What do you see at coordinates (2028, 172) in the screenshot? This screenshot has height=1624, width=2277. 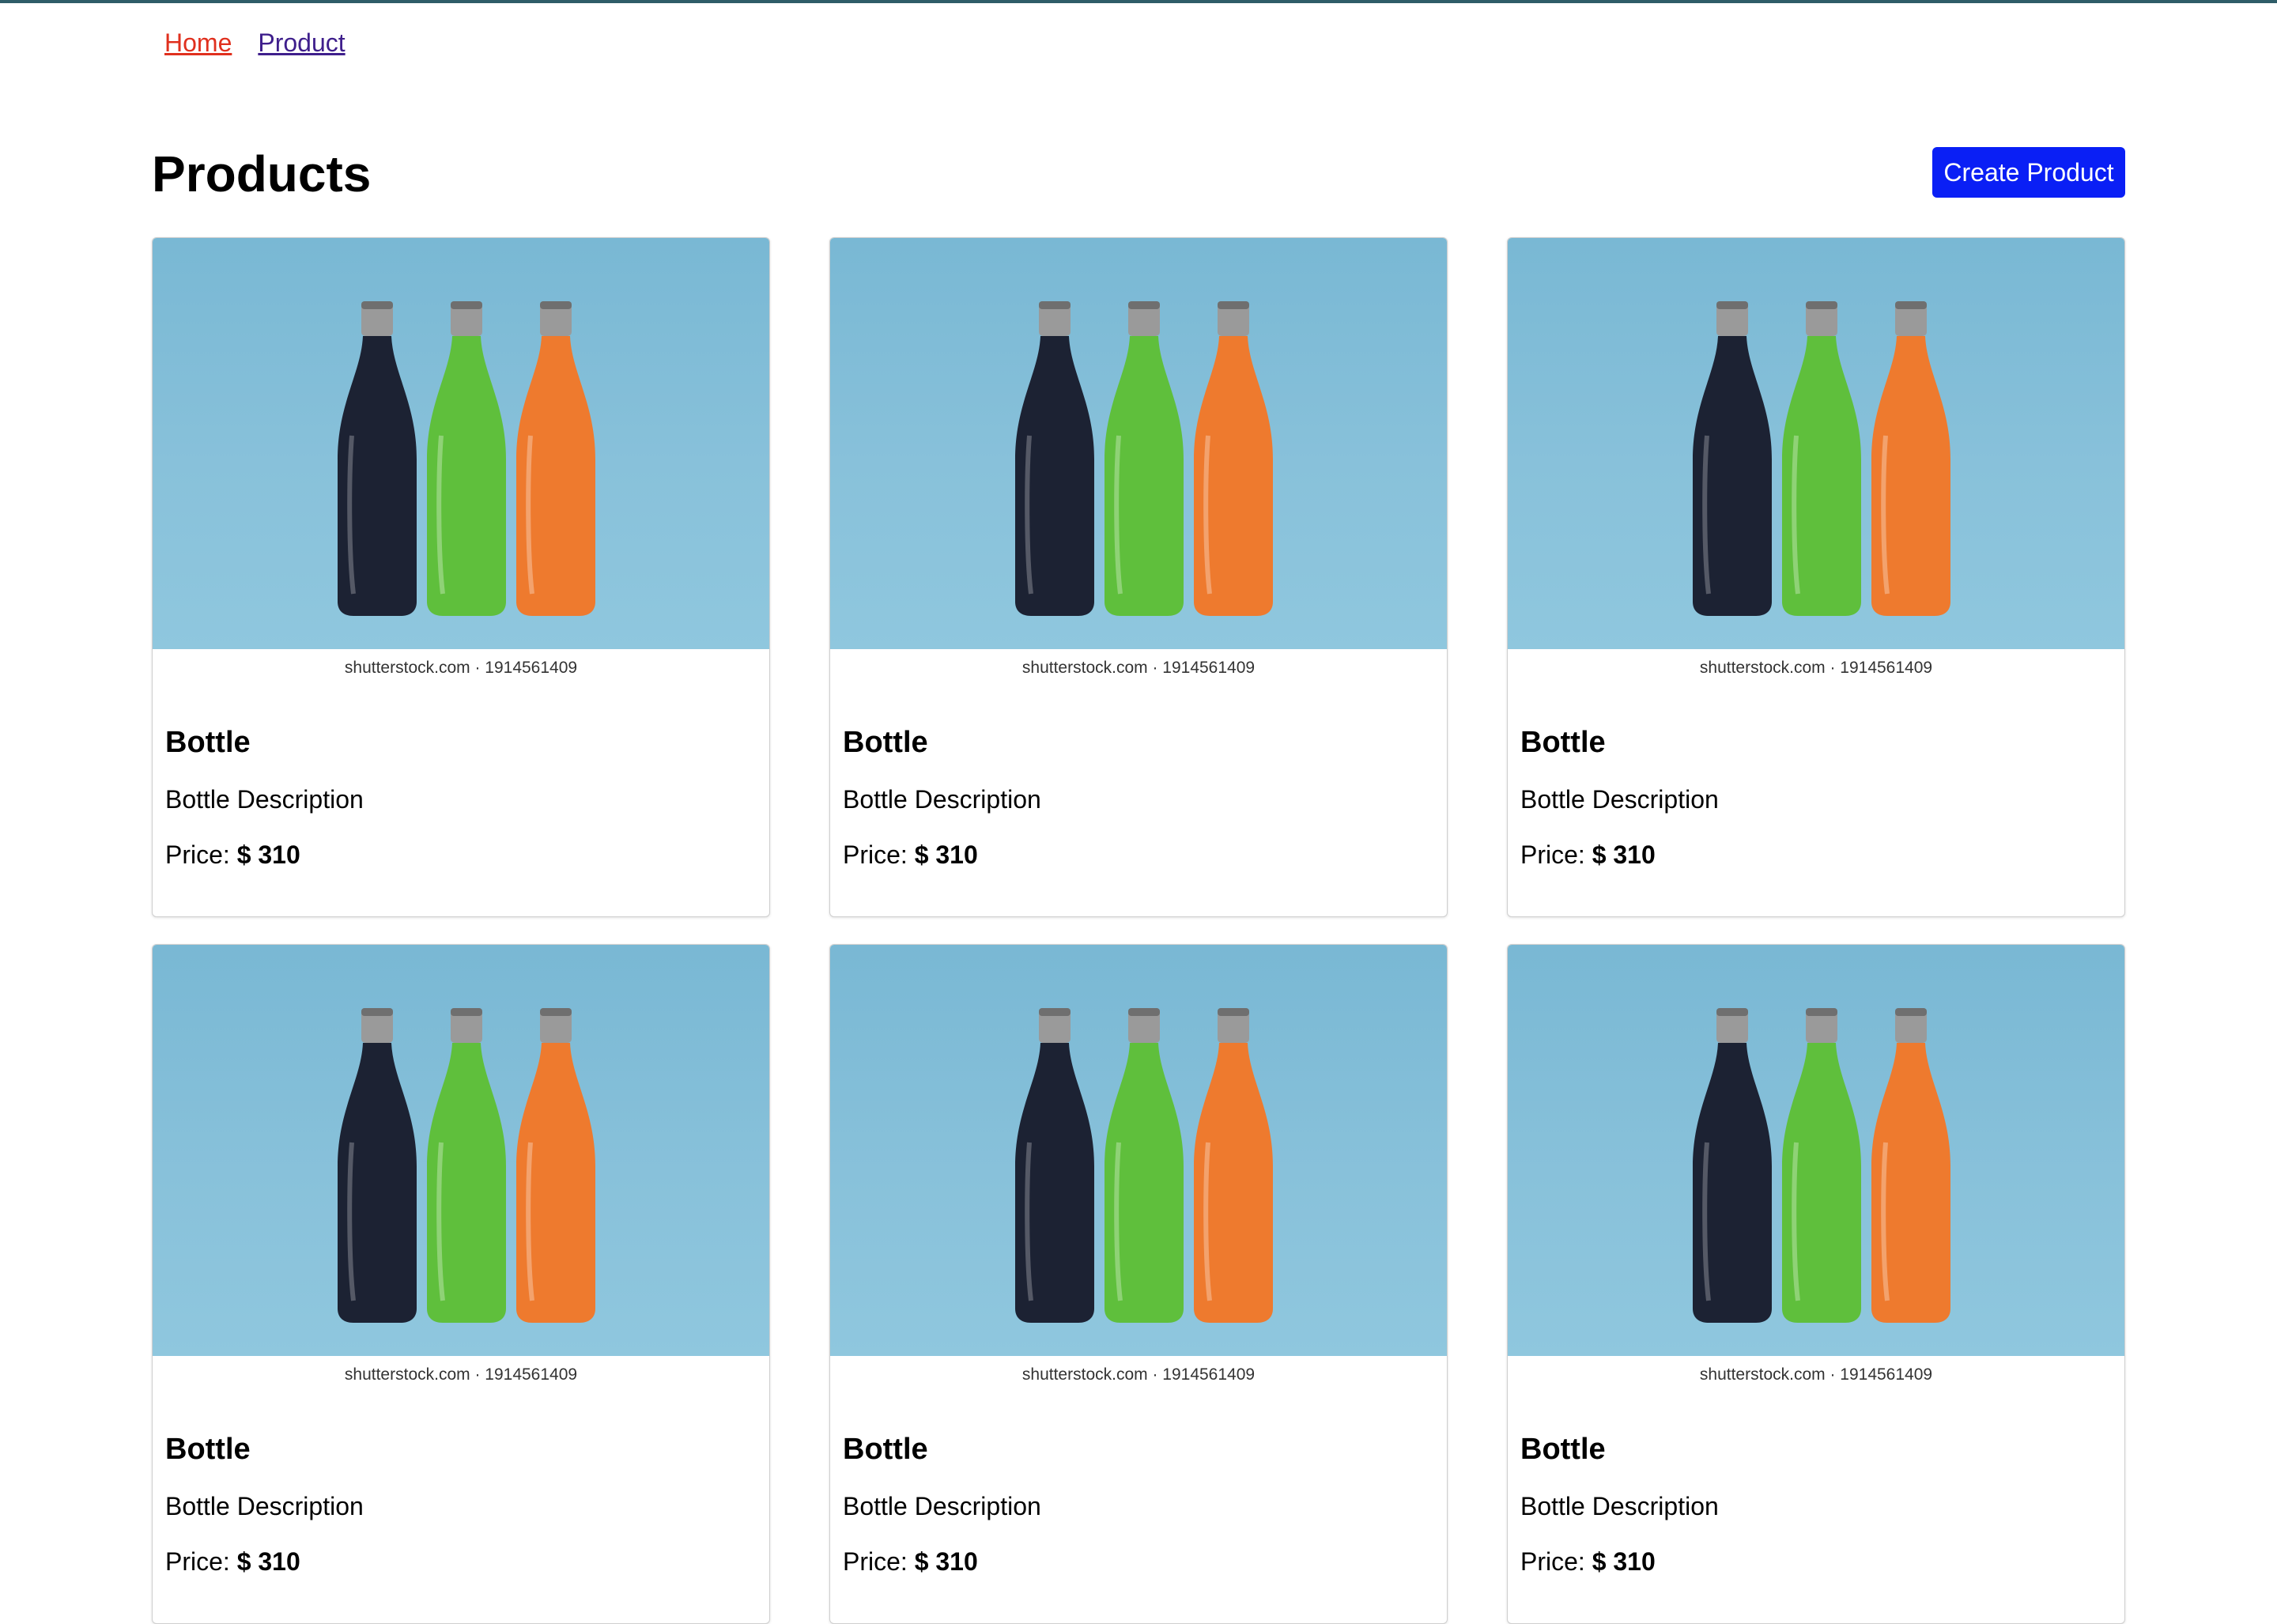 I see `create-product-button: Create Product` at bounding box center [2028, 172].